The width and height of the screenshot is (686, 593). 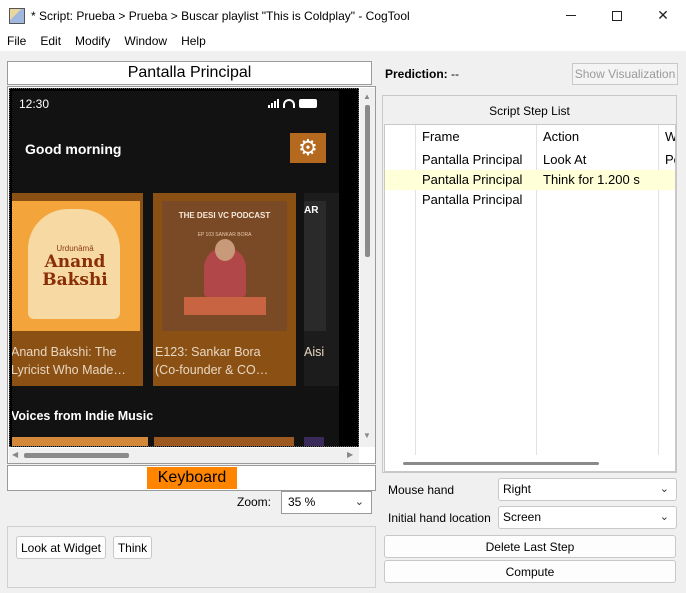 What do you see at coordinates (517, 489) in the screenshot?
I see `mouse-hand-value: Right` at bounding box center [517, 489].